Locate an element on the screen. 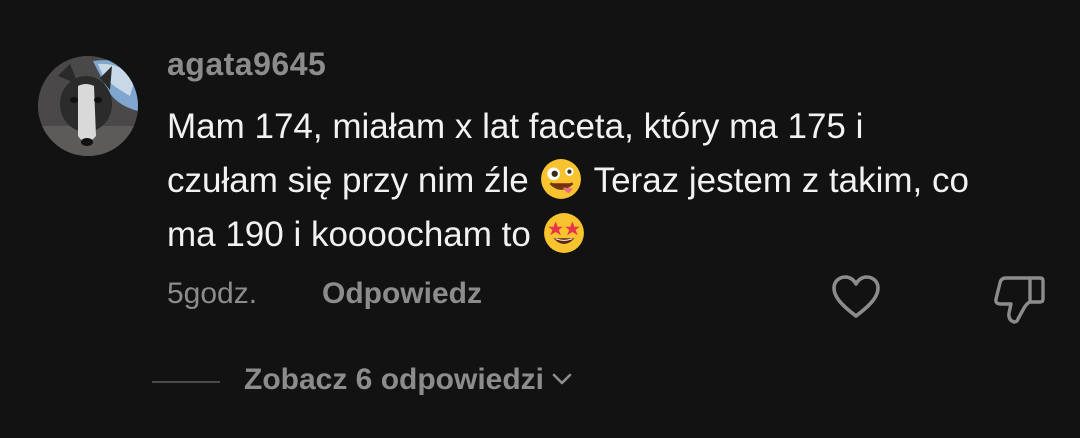 This screenshot has width=1080, height=438. thumbs-down-outline-icon is located at coordinates (1019, 300).